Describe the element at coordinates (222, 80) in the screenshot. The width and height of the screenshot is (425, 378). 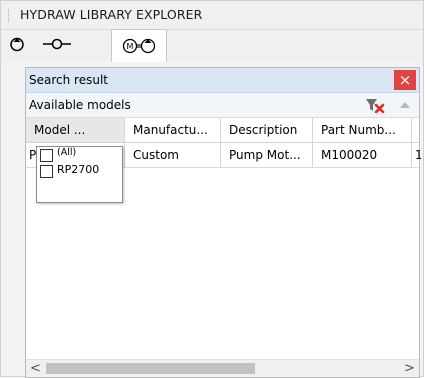
I see `search-result-header: Search result ×` at that location.